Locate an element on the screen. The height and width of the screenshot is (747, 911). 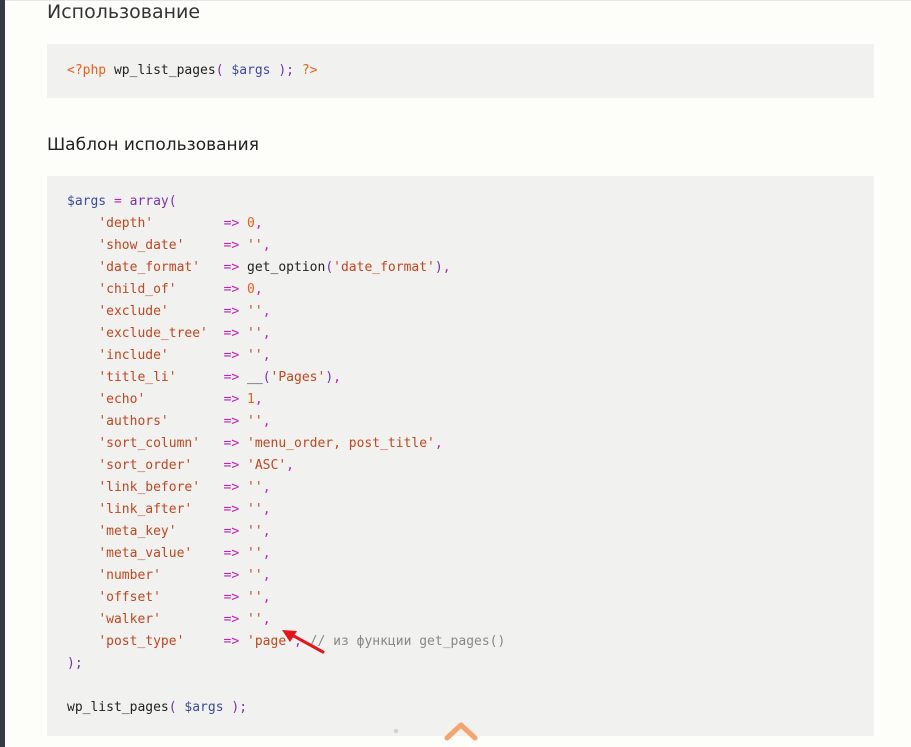
code-line: 'title_li' => __('Pages'), is located at coordinates (204, 378).